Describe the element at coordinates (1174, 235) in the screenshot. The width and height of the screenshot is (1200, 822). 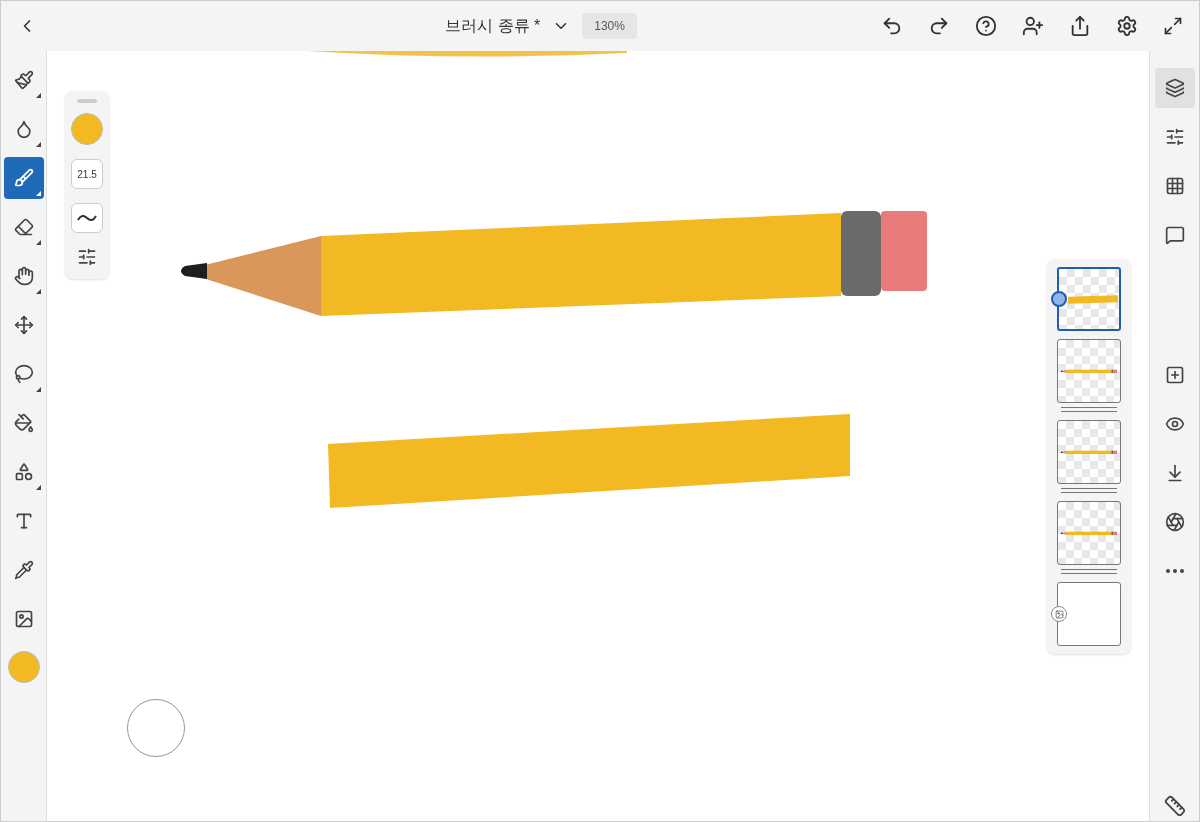
I see `comment-icon` at that location.